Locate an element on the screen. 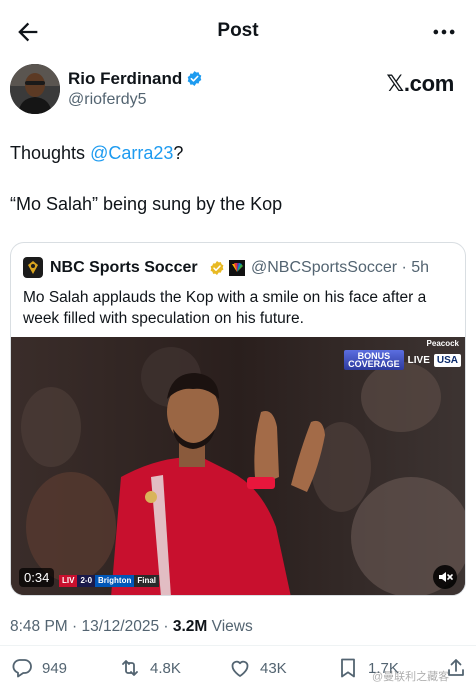  nbc-peacock-icon is located at coordinates (237, 268).